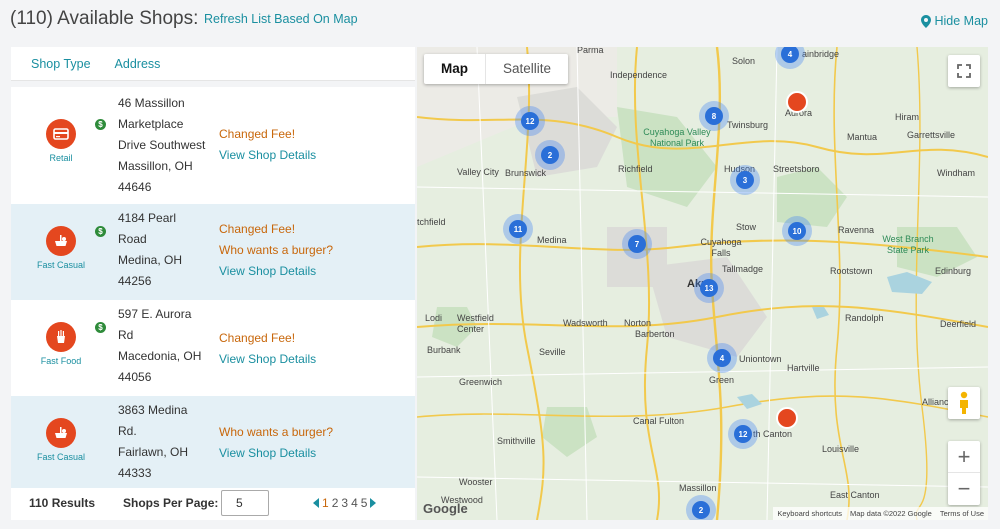  I want to click on place-label: Barberton, so click(655, 334).